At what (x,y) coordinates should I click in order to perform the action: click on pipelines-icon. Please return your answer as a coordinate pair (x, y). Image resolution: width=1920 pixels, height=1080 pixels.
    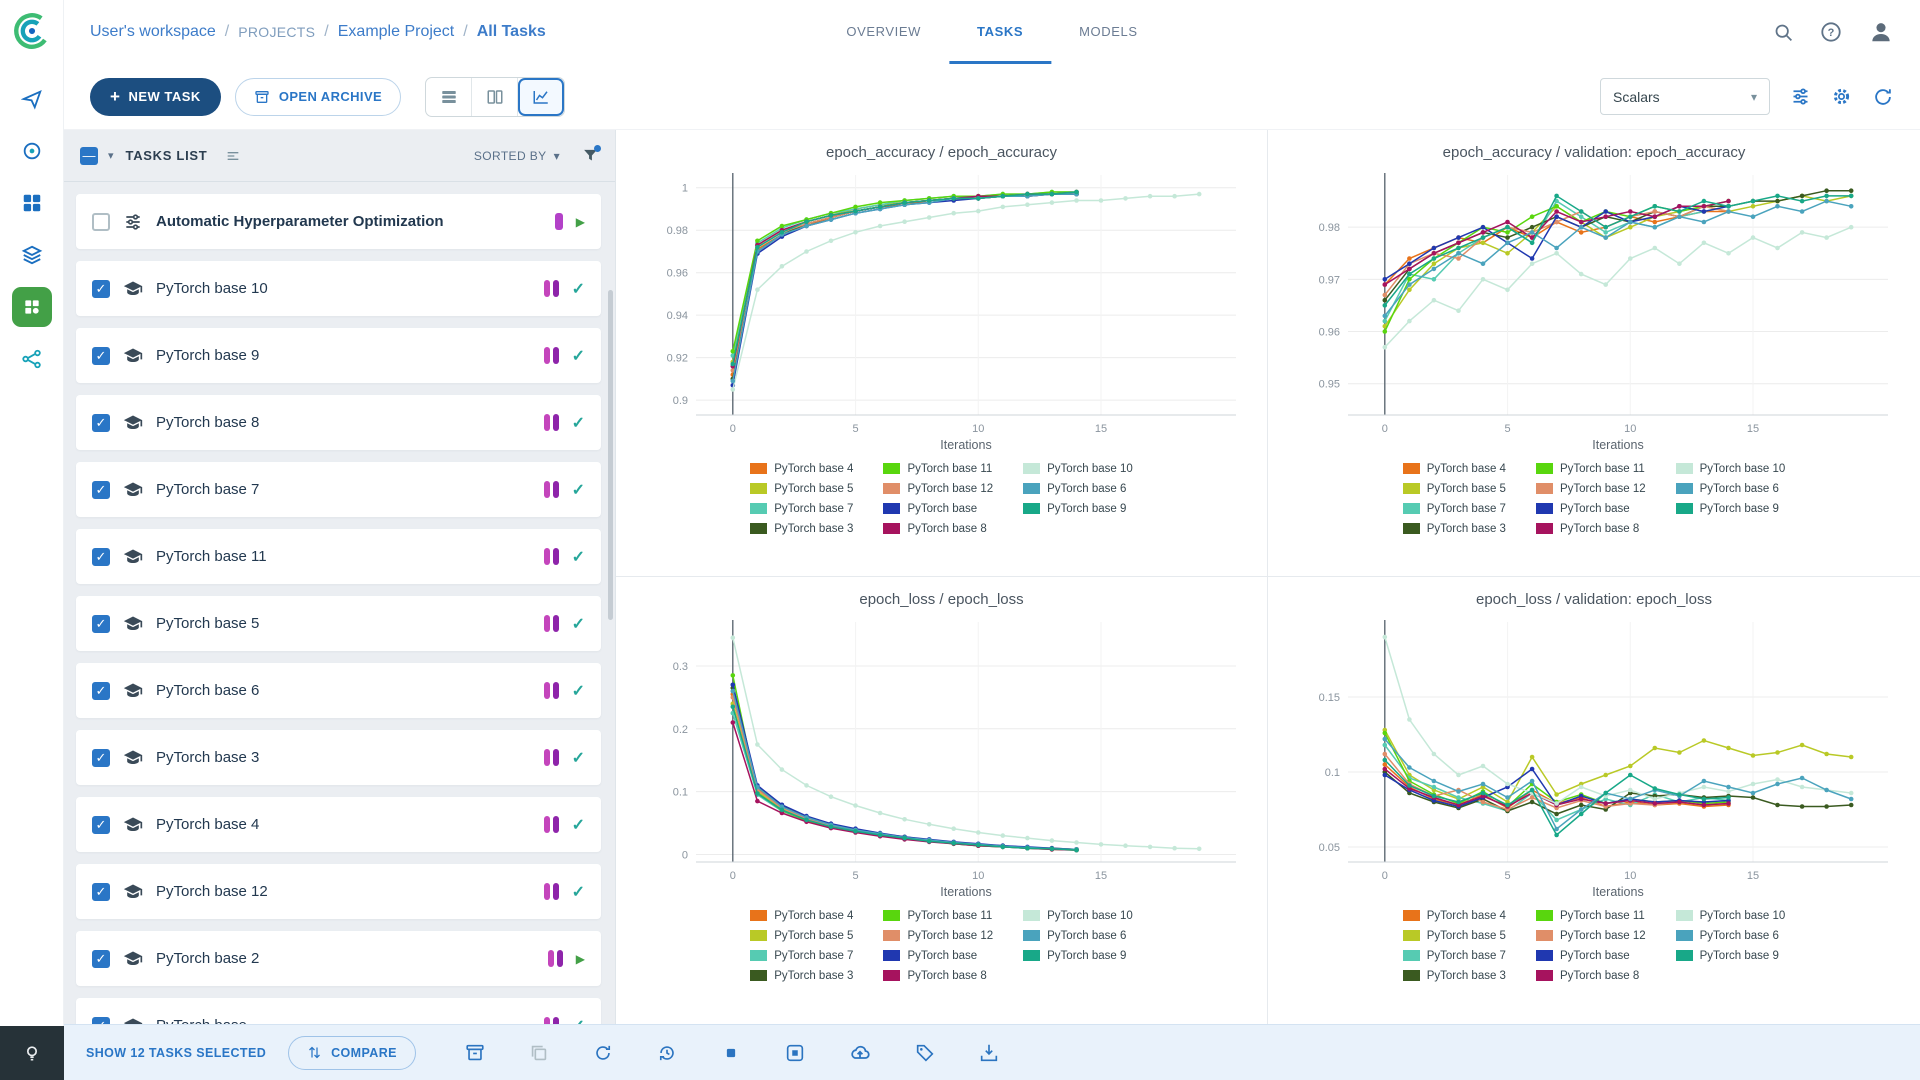
    Looking at the image, I should click on (32, 359).